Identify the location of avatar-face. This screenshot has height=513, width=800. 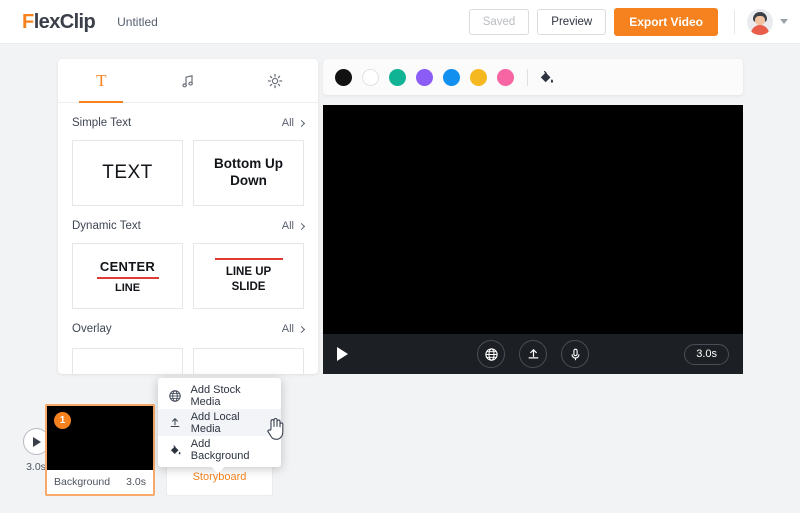
(760, 20).